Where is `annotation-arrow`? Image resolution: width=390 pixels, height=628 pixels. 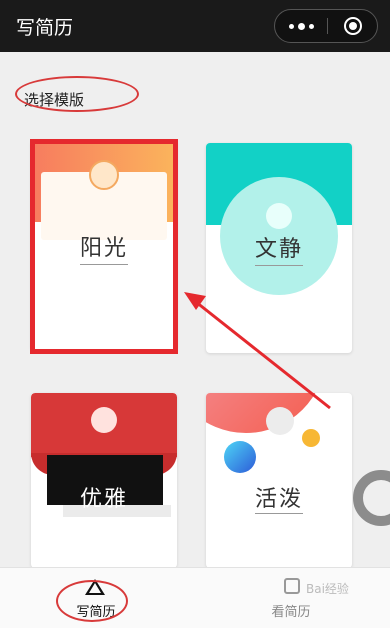
annotation-arrow is located at coordinates (257, 351).